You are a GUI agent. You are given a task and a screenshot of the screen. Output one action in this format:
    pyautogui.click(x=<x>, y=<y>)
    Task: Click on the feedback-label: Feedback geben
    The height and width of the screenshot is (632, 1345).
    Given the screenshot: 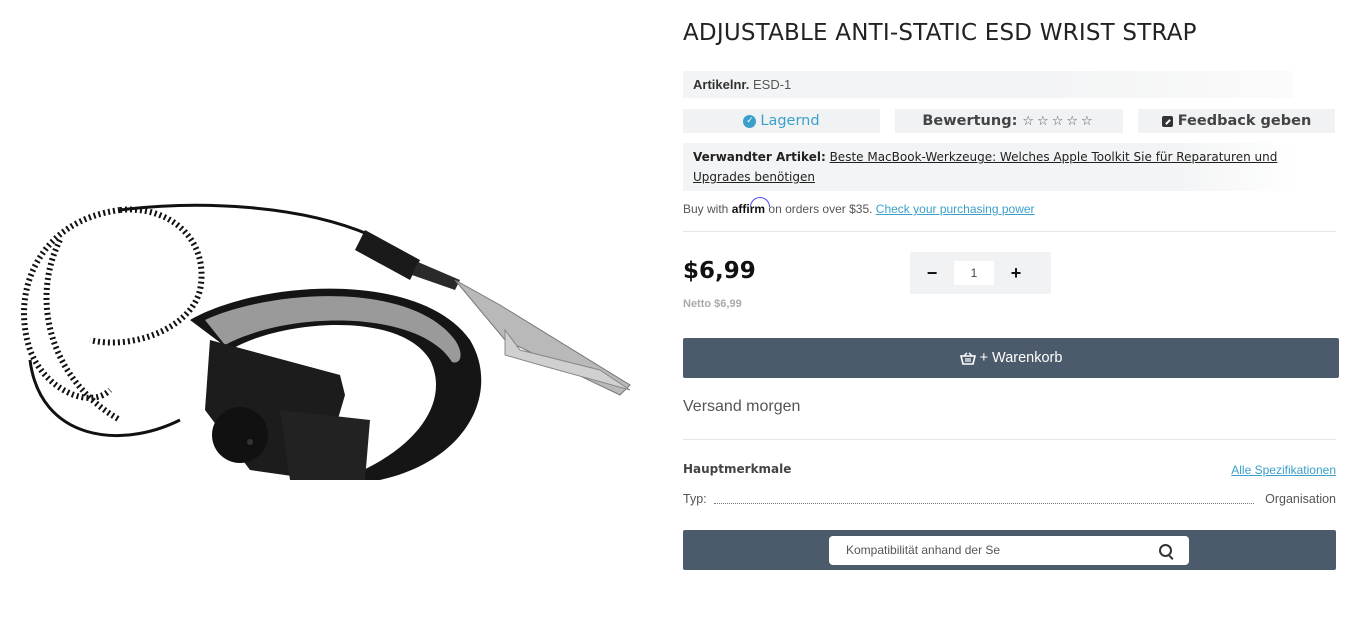 What is the action you would take?
    pyautogui.click(x=1244, y=121)
    